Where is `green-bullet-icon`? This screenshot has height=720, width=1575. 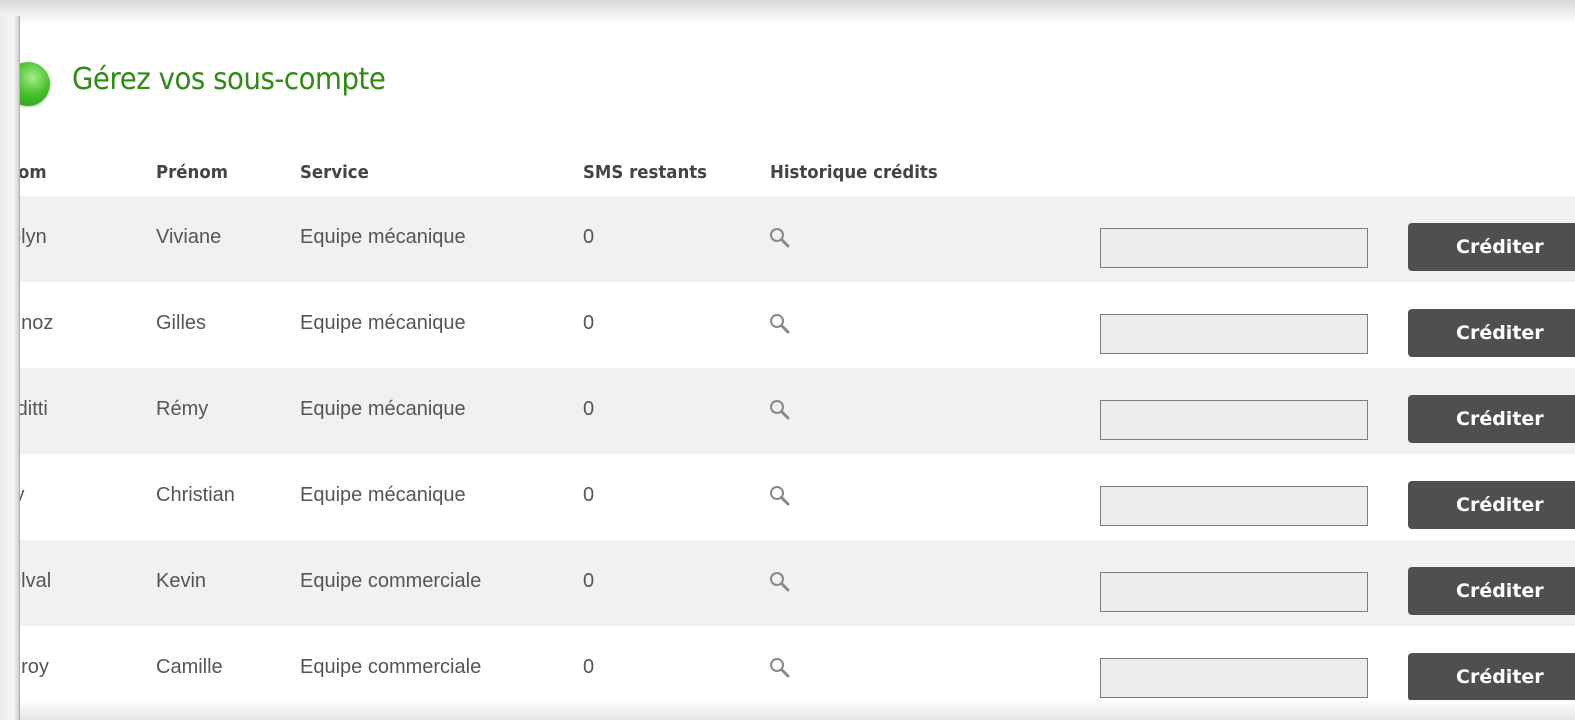 green-bullet-icon is located at coordinates (35, 84).